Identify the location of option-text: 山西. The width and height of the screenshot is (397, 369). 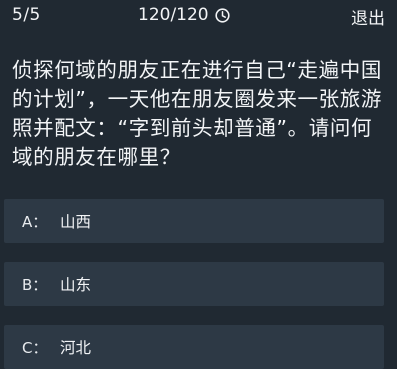
(76, 222).